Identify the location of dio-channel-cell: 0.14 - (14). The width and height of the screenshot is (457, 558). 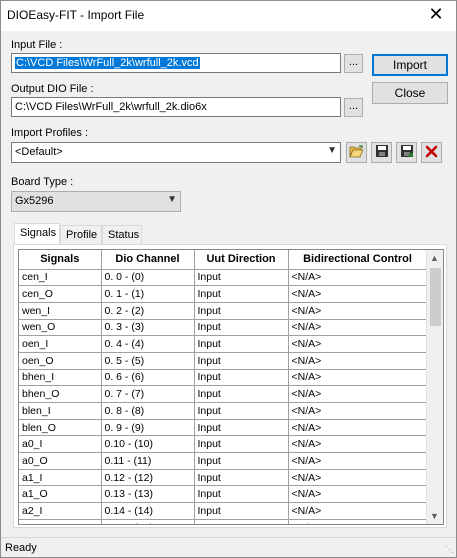
(148, 511).